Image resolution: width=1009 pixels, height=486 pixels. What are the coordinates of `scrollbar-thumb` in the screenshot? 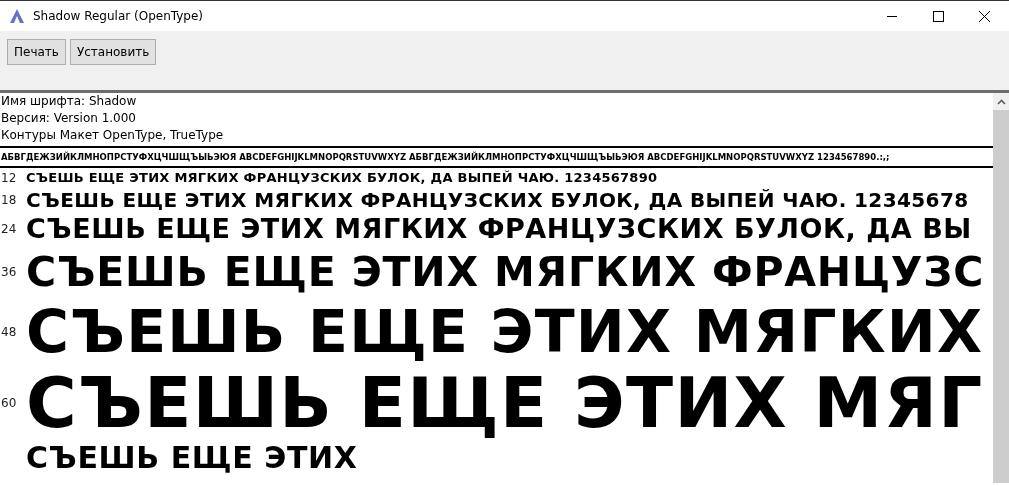 It's located at (1001, 296).